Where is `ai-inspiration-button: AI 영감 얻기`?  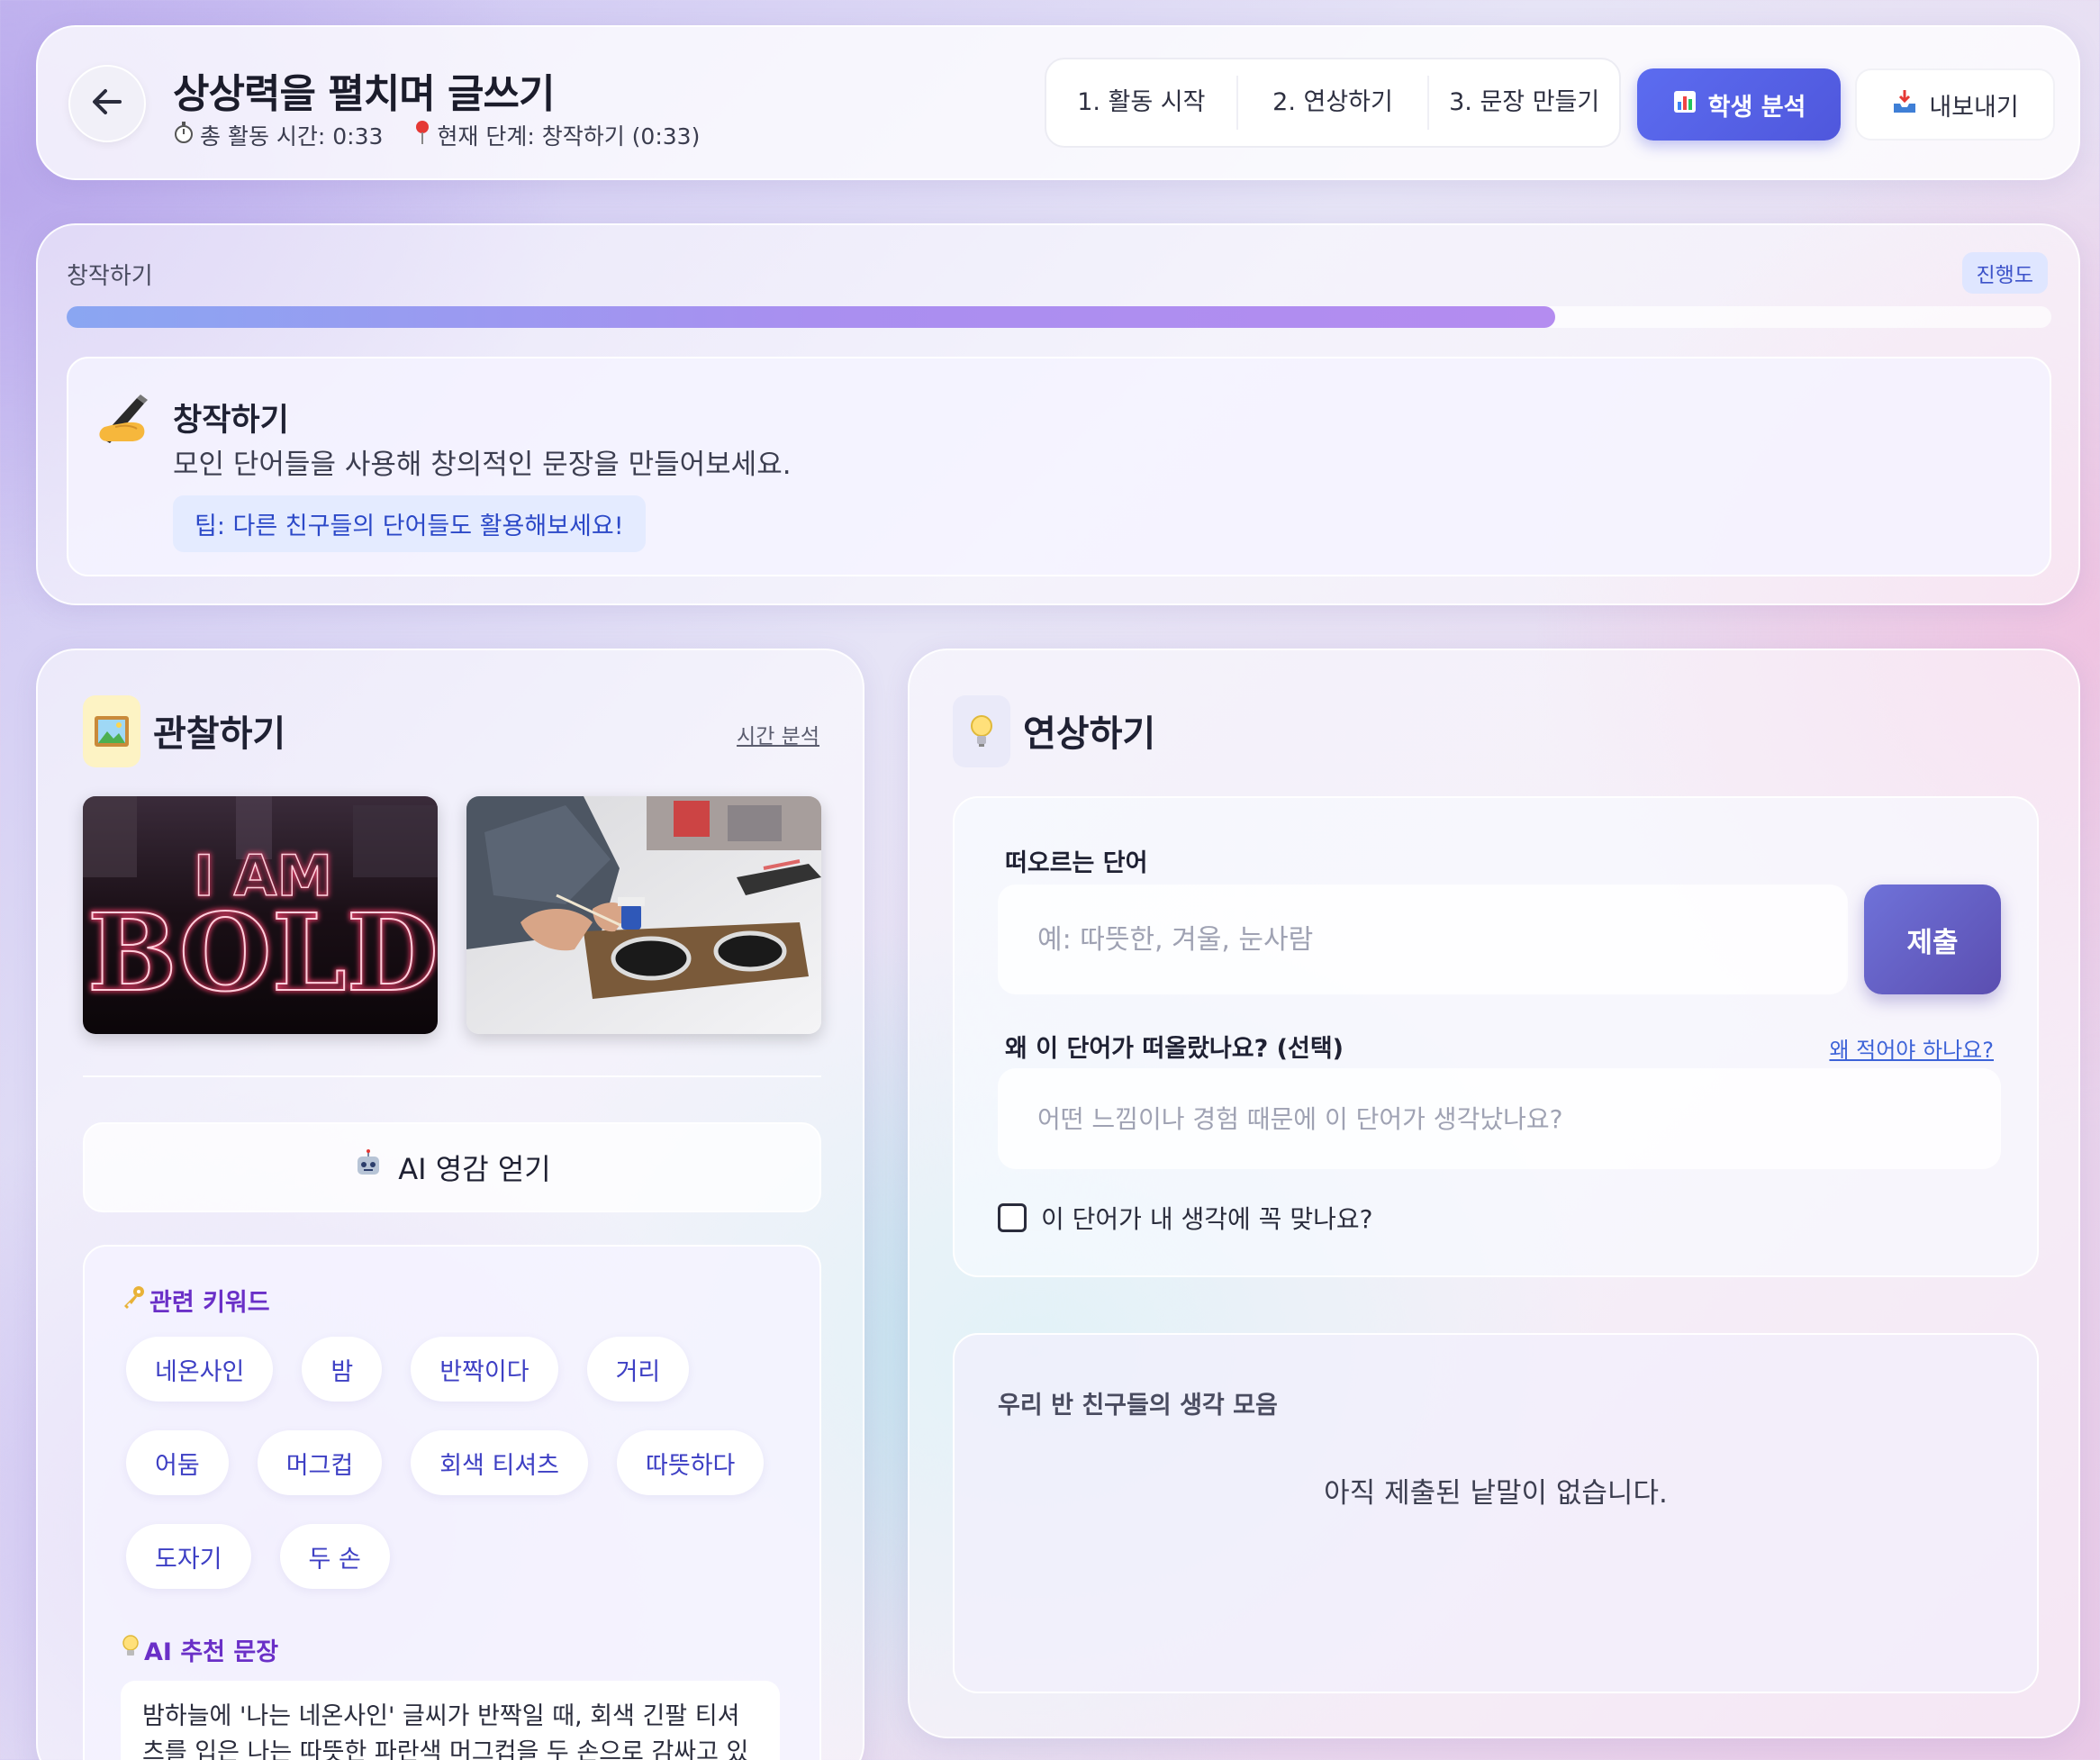
ai-inspiration-button: AI 영감 얻기 is located at coordinates (452, 1167).